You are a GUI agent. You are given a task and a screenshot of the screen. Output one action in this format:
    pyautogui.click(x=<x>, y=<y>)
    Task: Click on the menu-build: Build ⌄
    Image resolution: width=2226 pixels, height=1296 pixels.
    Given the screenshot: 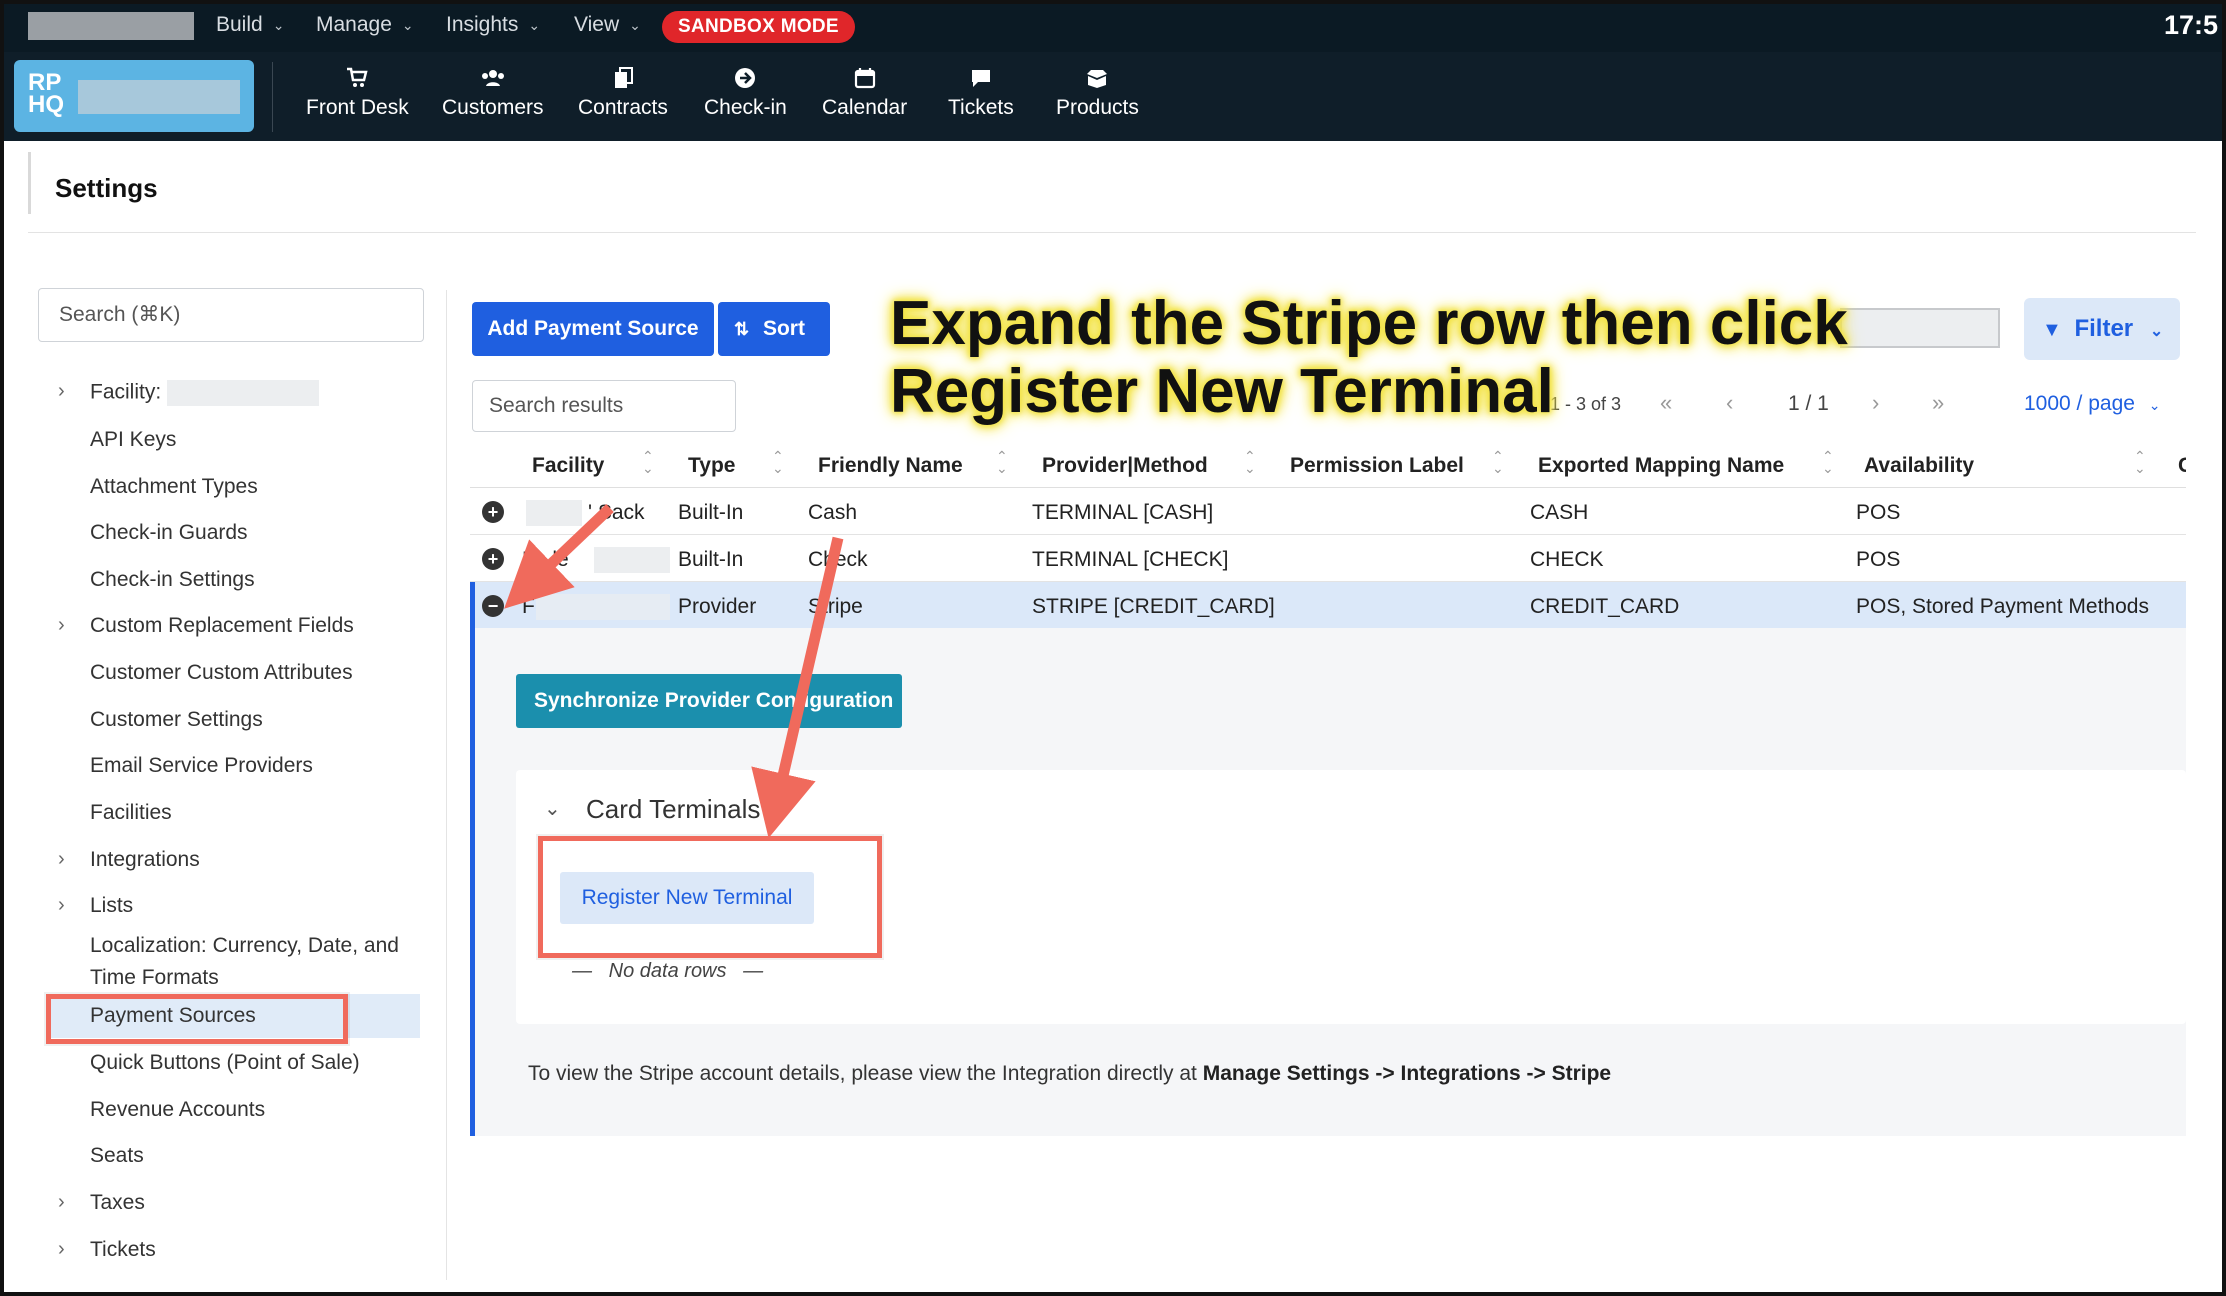 What is the action you would take?
    pyautogui.click(x=250, y=25)
    